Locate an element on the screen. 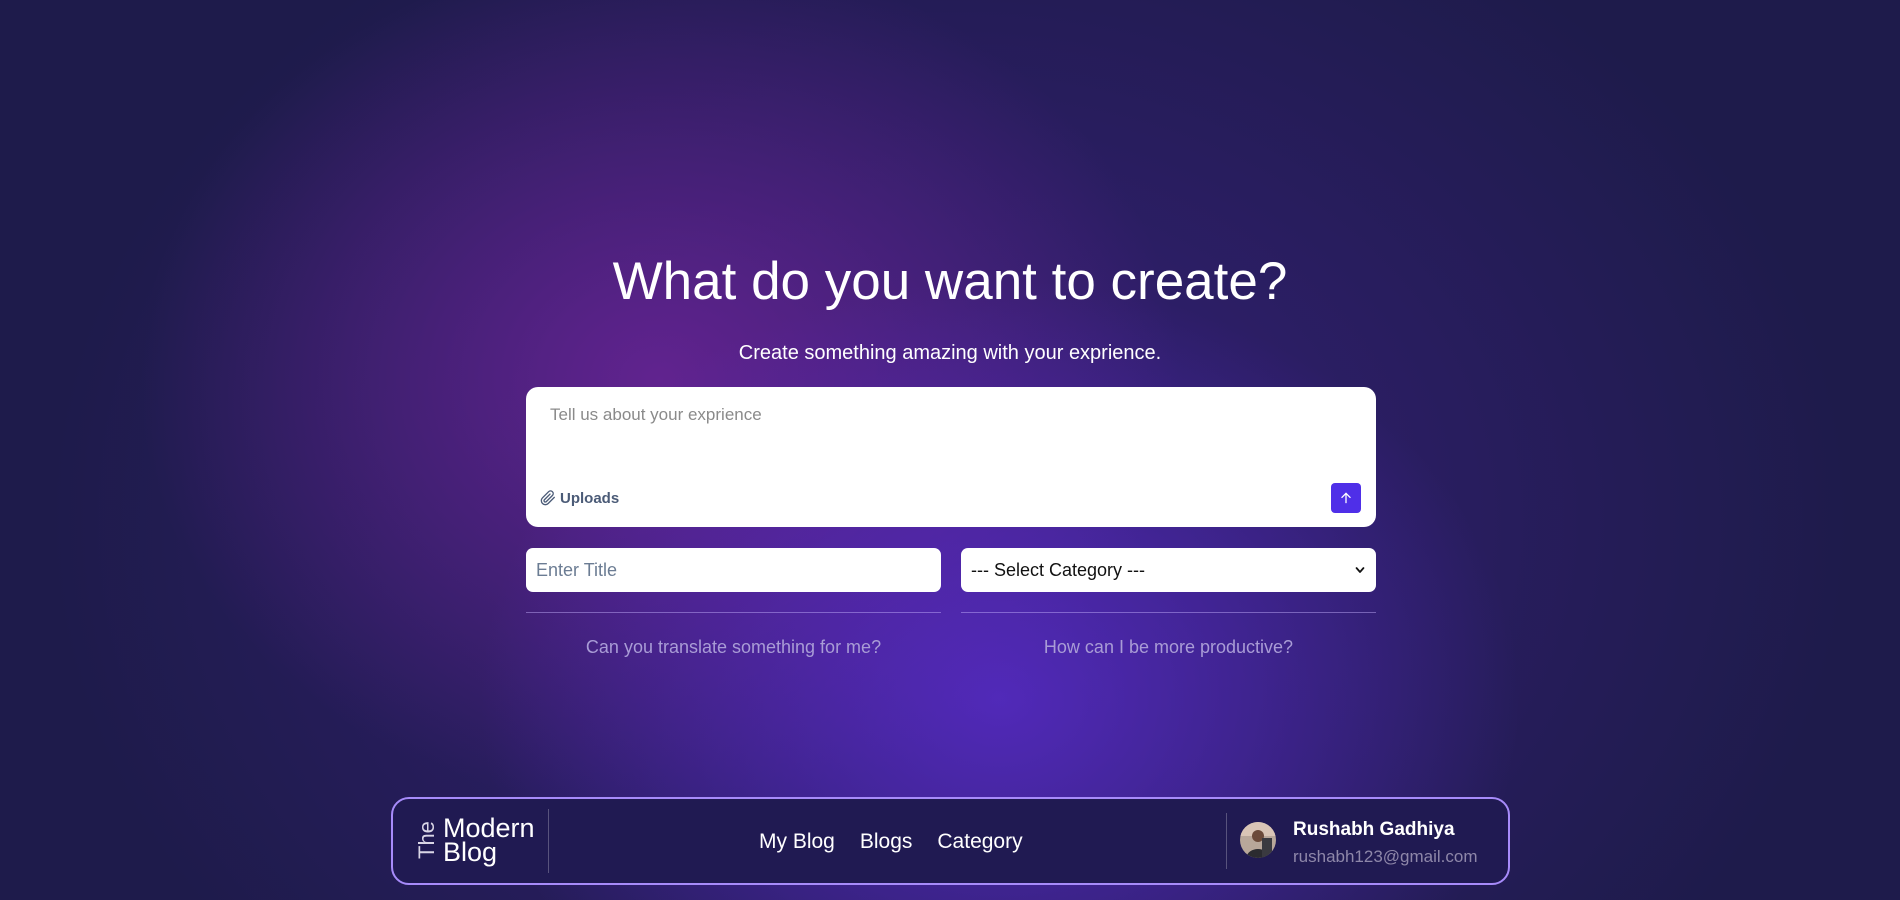  logo-blog: Blog is located at coordinates (470, 852).